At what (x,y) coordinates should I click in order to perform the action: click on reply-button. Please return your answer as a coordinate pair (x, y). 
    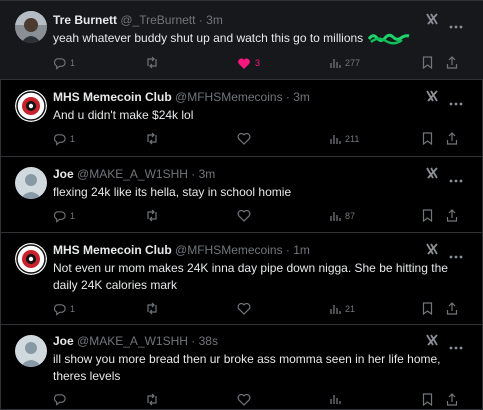
    Looking at the image, I should click on (61, 399).